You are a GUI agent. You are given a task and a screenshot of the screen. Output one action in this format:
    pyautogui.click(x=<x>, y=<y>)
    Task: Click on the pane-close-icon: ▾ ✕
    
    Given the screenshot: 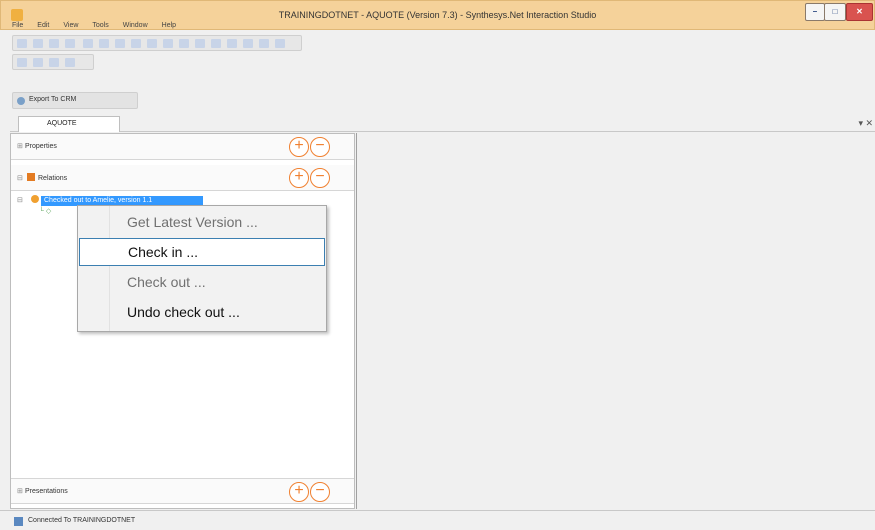 What is the action you would take?
    pyautogui.click(x=865, y=123)
    